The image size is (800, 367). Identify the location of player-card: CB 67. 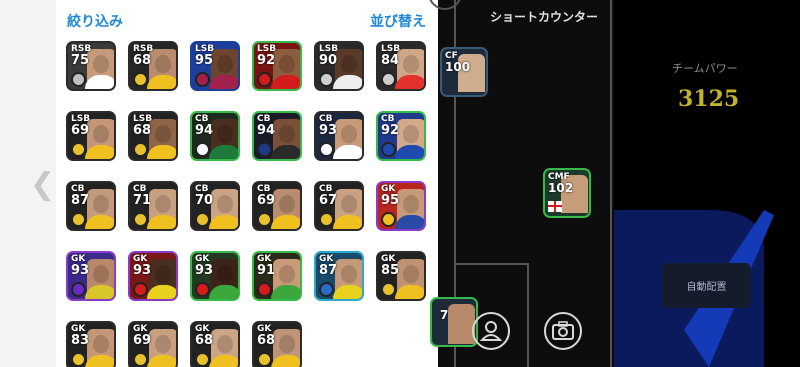
(339, 206).